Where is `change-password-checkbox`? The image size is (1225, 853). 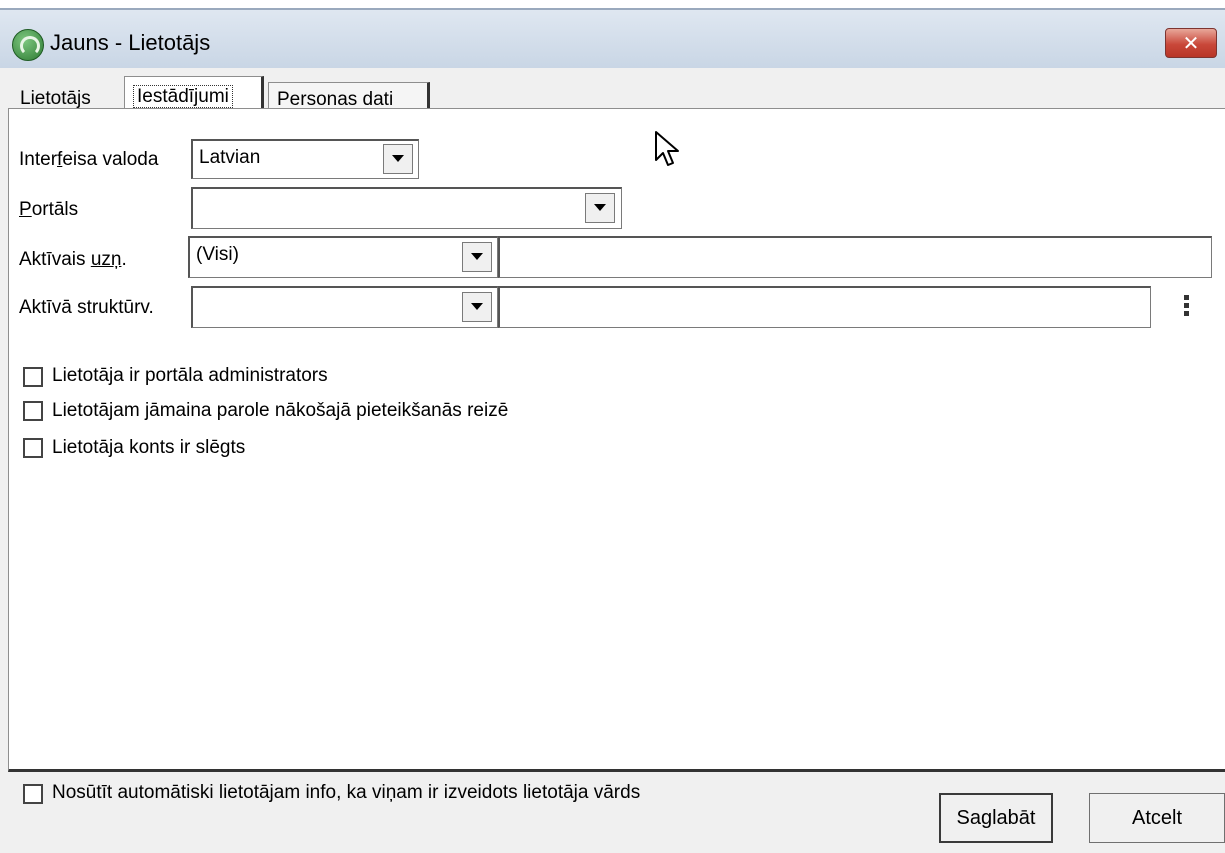
change-password-checkbox is located at coordinates (33, 411).